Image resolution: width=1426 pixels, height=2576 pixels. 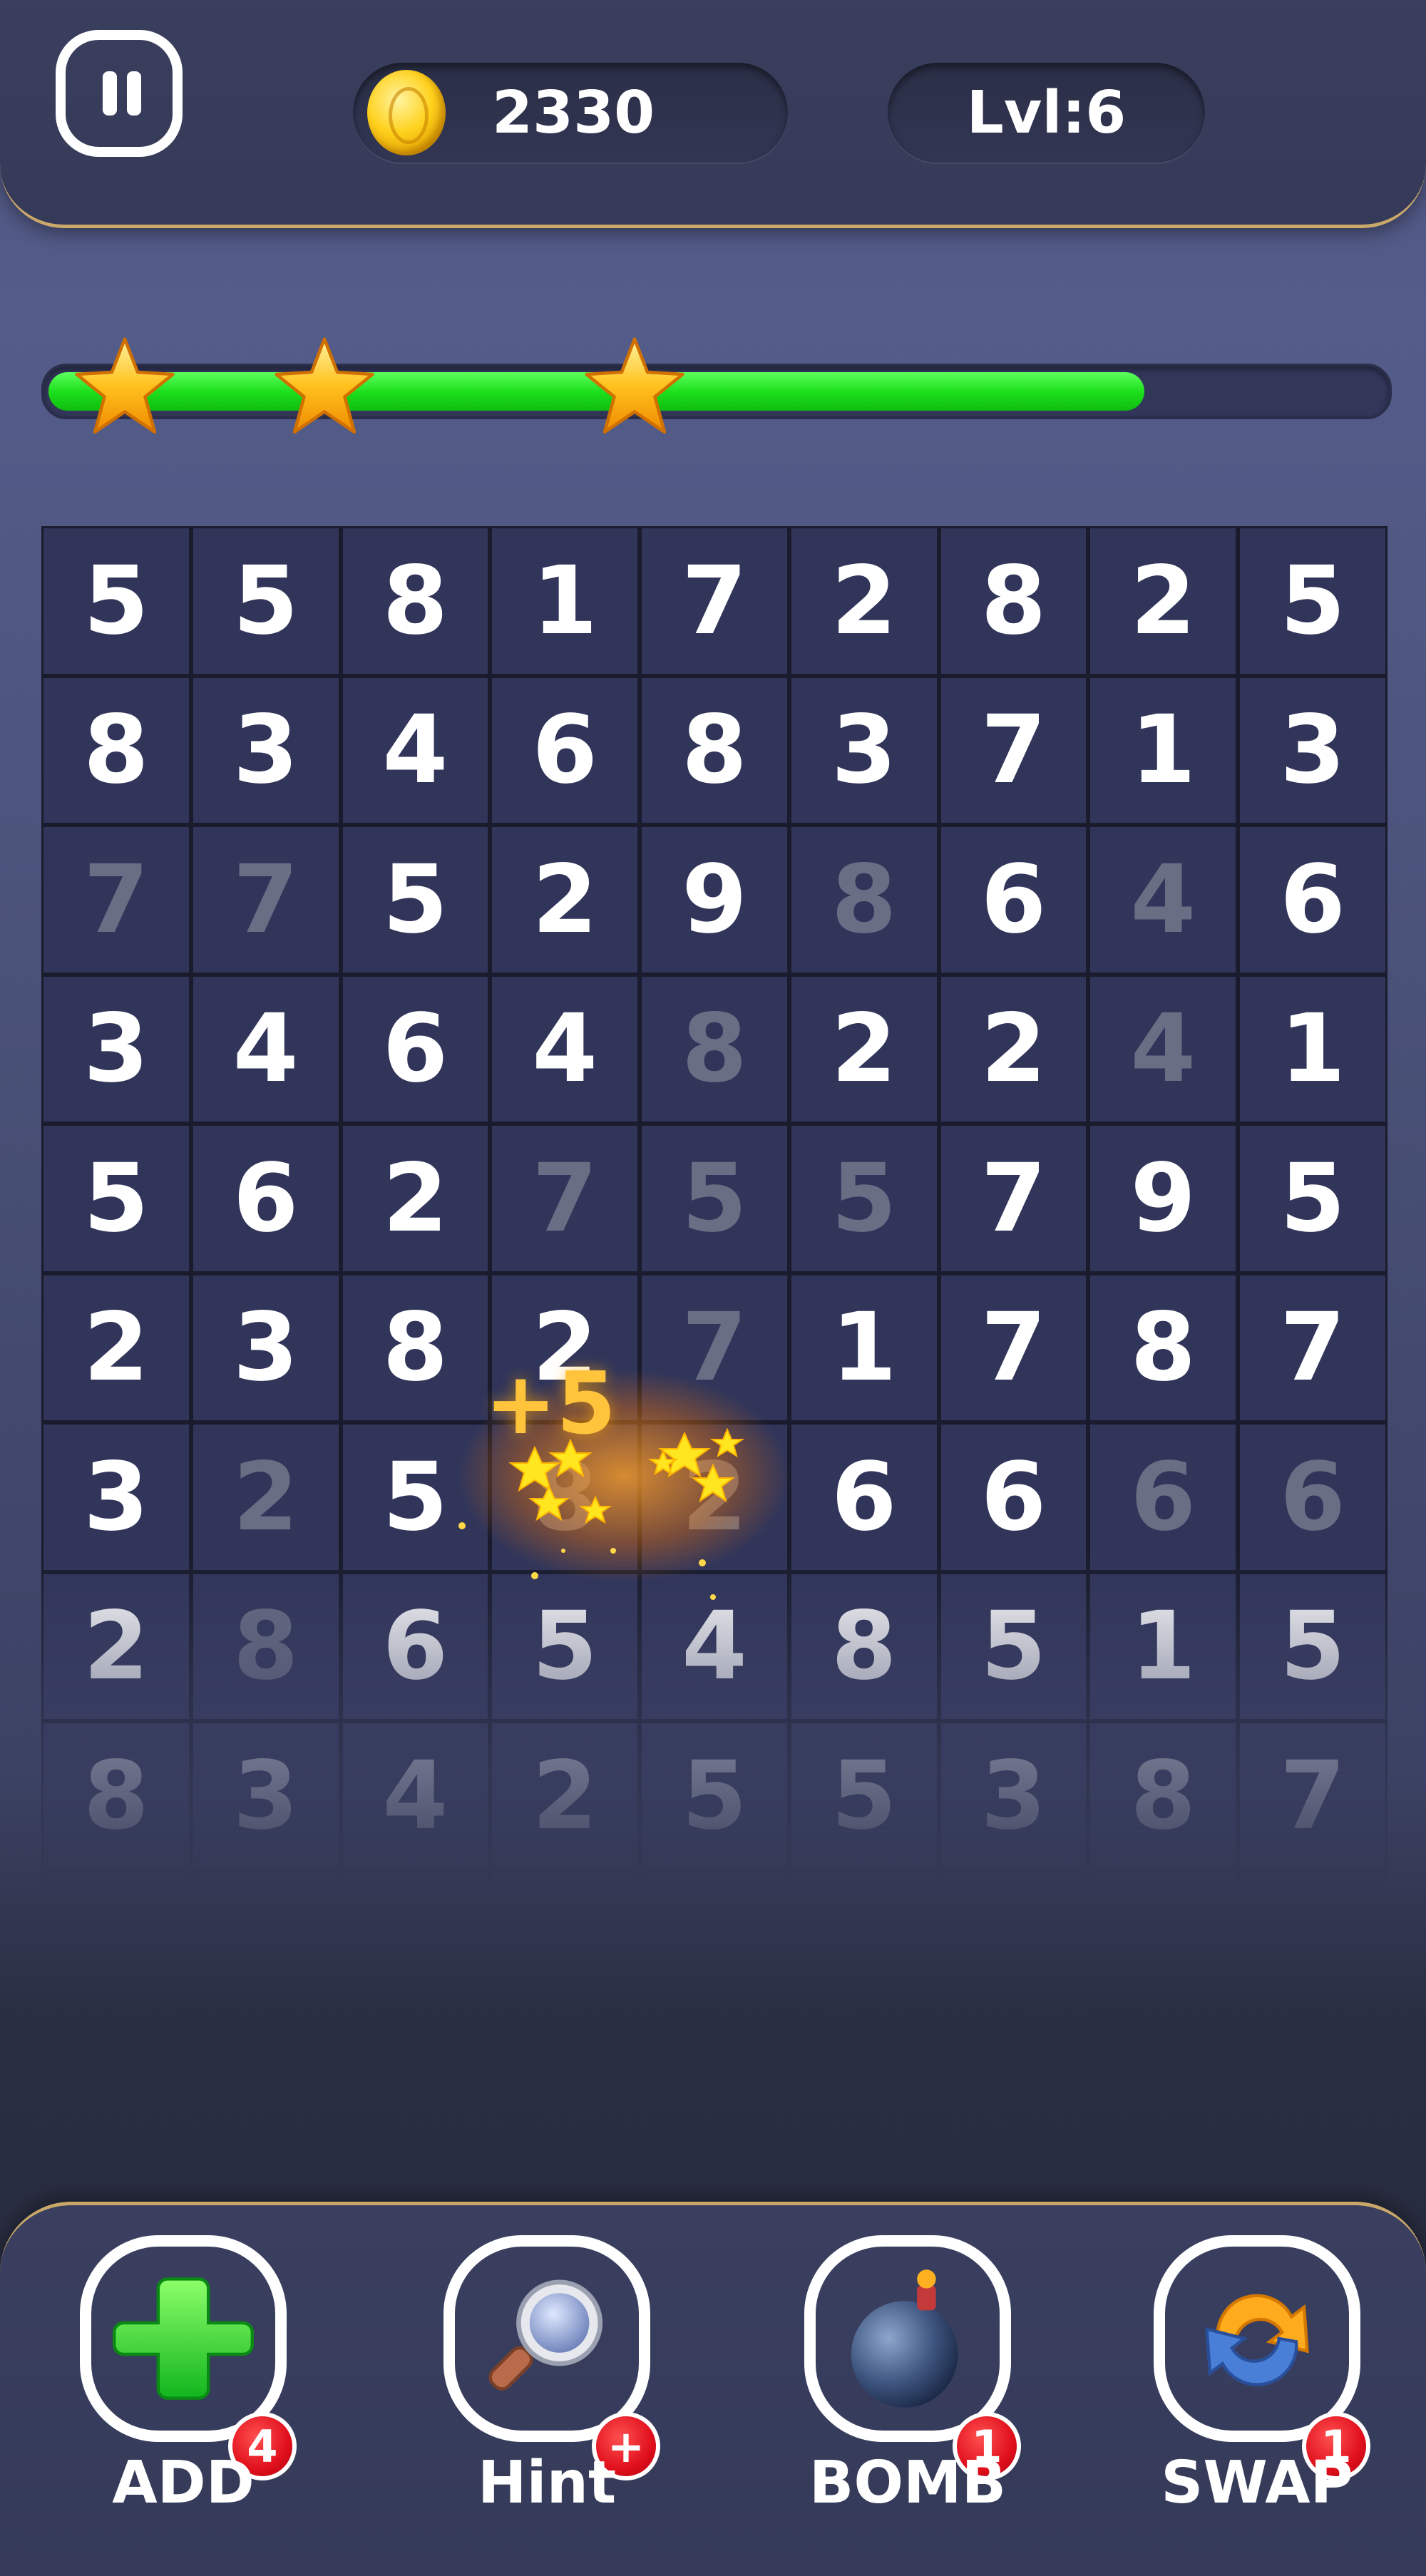 I want to click on coin-counter: 2330, so click(x=570, y=113).